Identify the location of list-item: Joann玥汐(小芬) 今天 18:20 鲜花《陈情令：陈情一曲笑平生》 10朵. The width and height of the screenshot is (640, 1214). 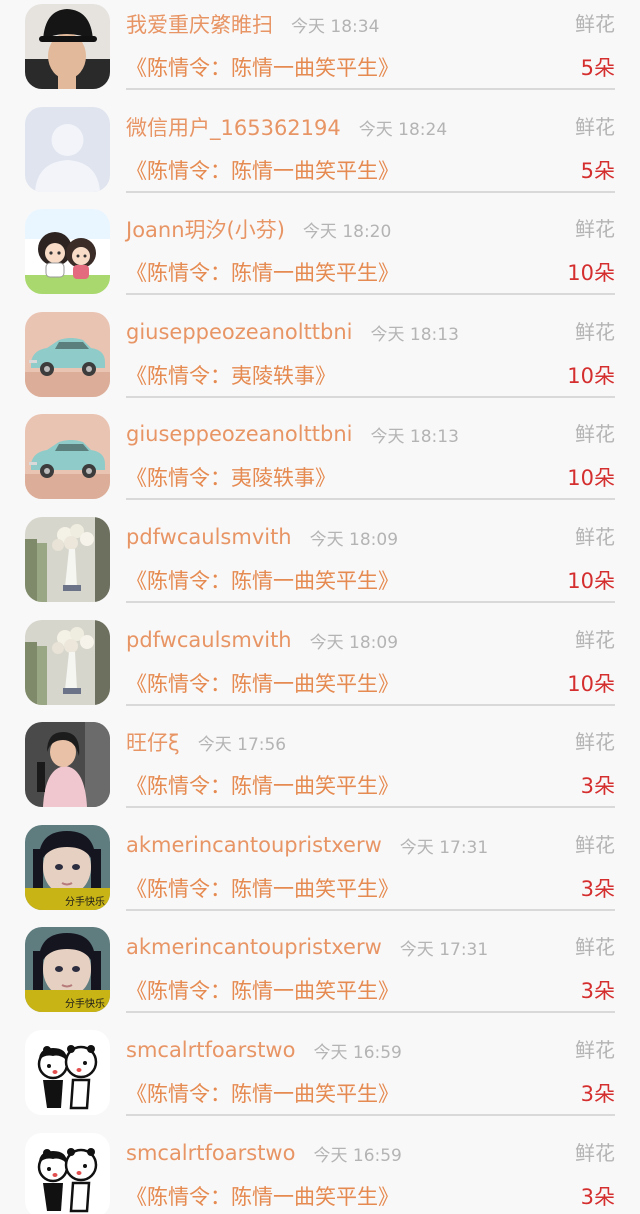
(320, 256).